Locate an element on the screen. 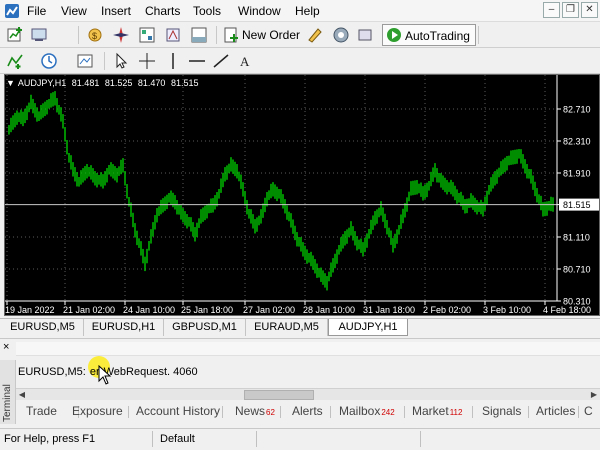 The width and height of the screenshot is (600, 450). scroll-thumb is located at coordinates (279, 395).